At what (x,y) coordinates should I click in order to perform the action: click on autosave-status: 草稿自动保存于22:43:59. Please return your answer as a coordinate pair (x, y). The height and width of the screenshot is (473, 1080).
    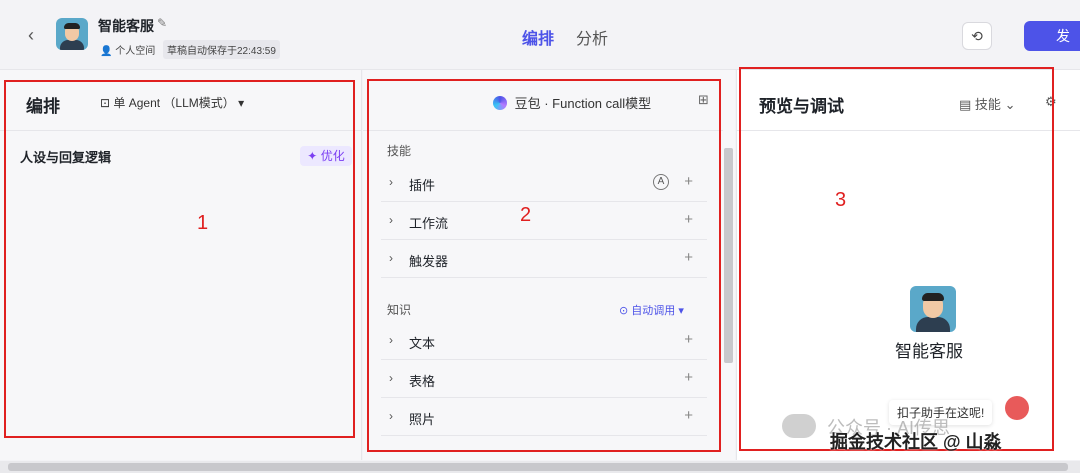
    Looking at the image, I should click on (221, 49).